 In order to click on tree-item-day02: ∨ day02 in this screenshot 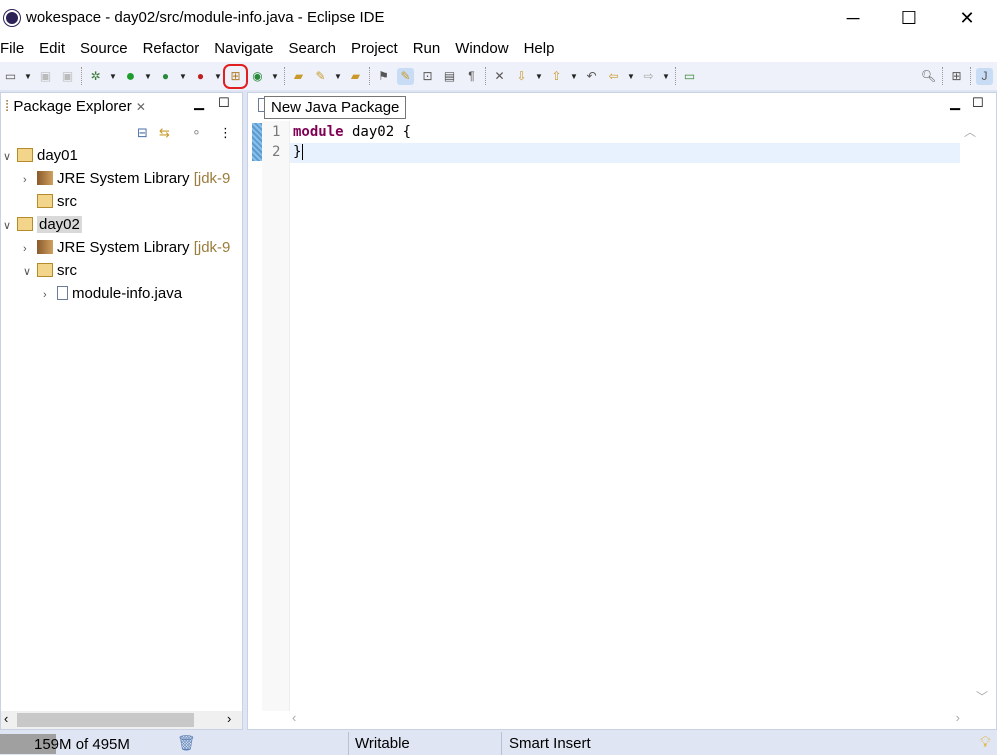, I will do `click(42, 225)`.